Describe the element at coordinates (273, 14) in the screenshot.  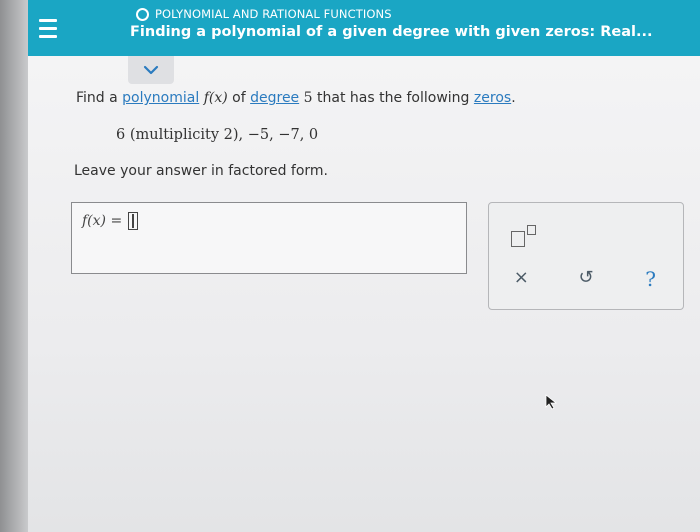
I see `topic-label: POLYNOMIAL AND RATIONAL FUNCTIONS` at that location.